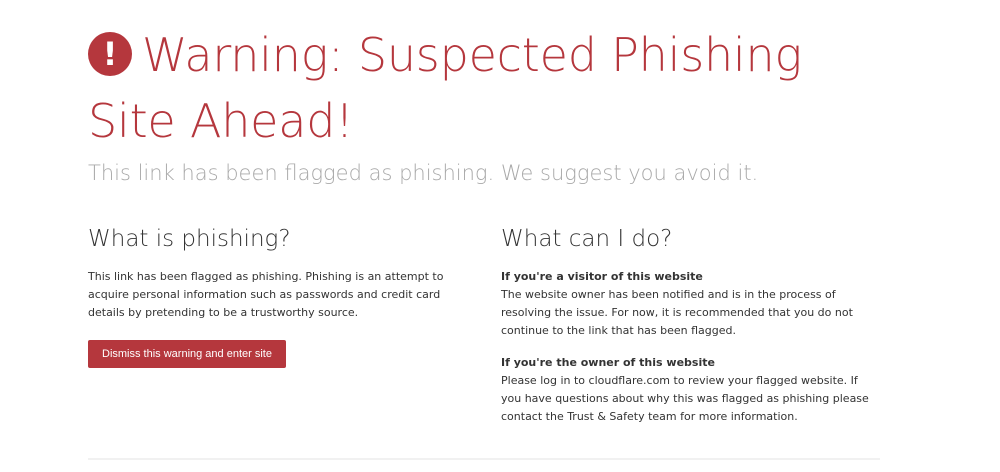  I want to click on visitor-title: If you're a visitor of this website, so click(602, 276).